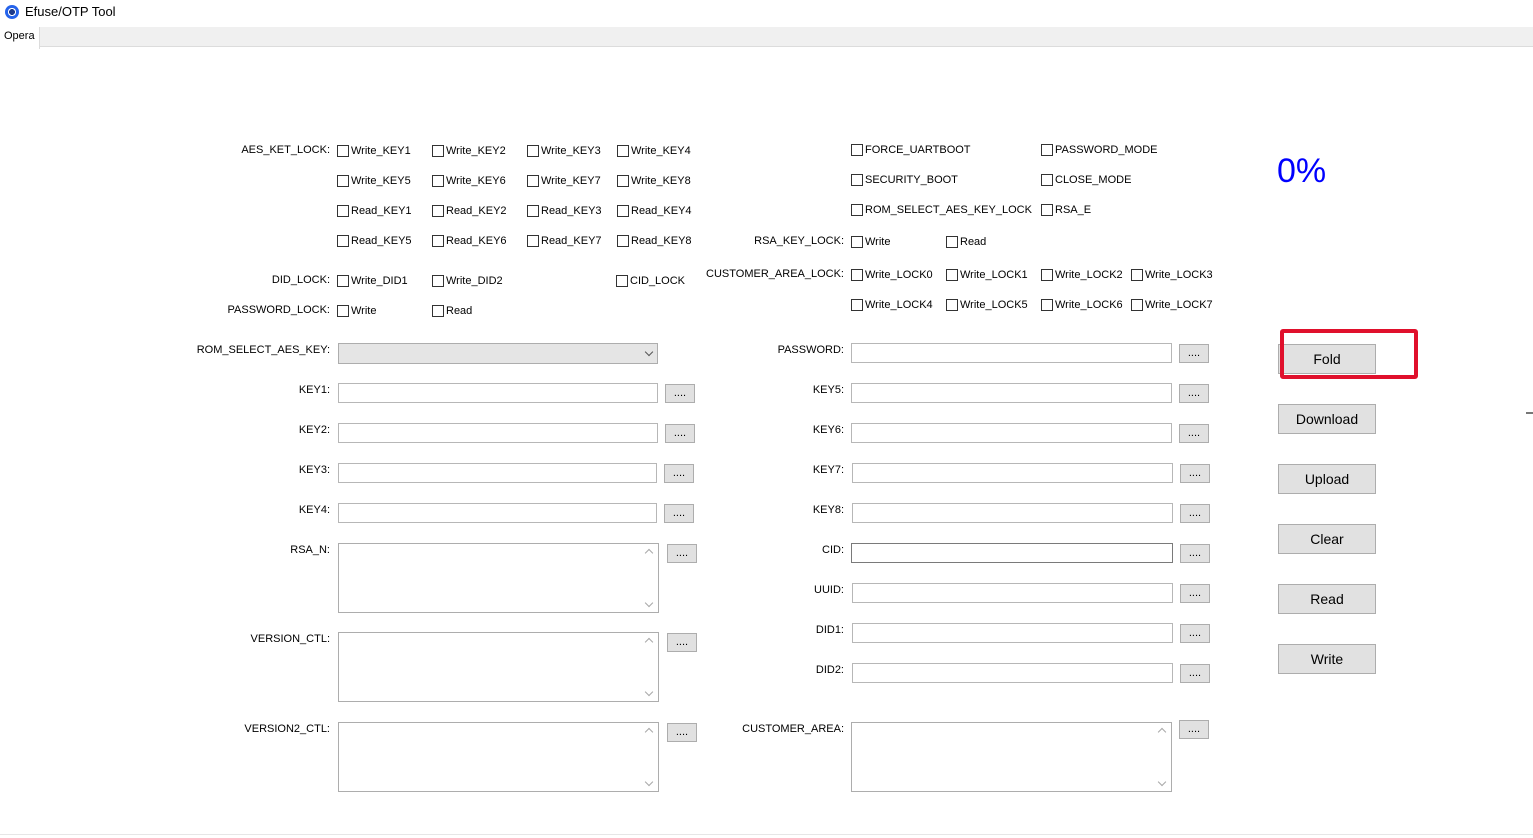 The height and width of the screenshot is (838, 1533). Describe the element at coordinates (498, 757) in the screenshot. I see `version2-ctl-textarea` at that location.